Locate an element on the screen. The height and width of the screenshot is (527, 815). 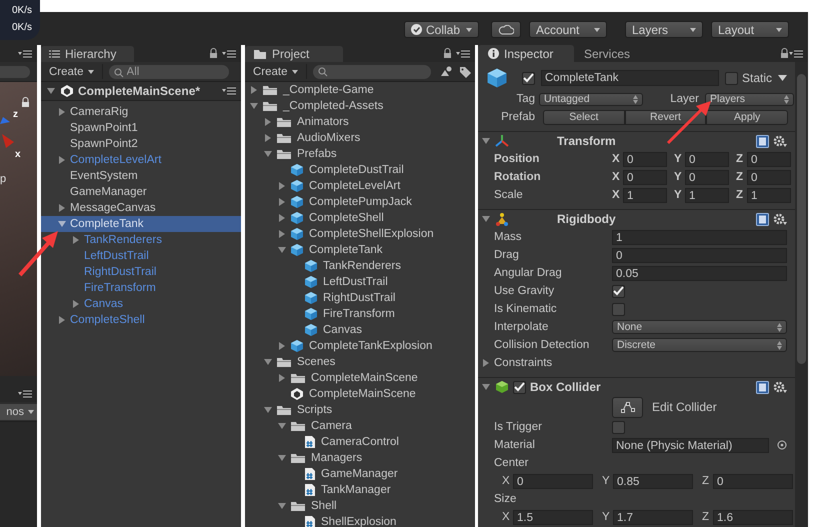
project-tab: Project is located at coordinates (294, 54).